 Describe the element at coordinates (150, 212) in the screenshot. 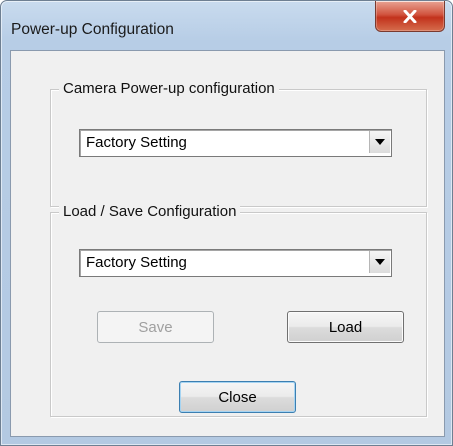

I see `load-save-group-label: Load / Save Configuration` at that location.